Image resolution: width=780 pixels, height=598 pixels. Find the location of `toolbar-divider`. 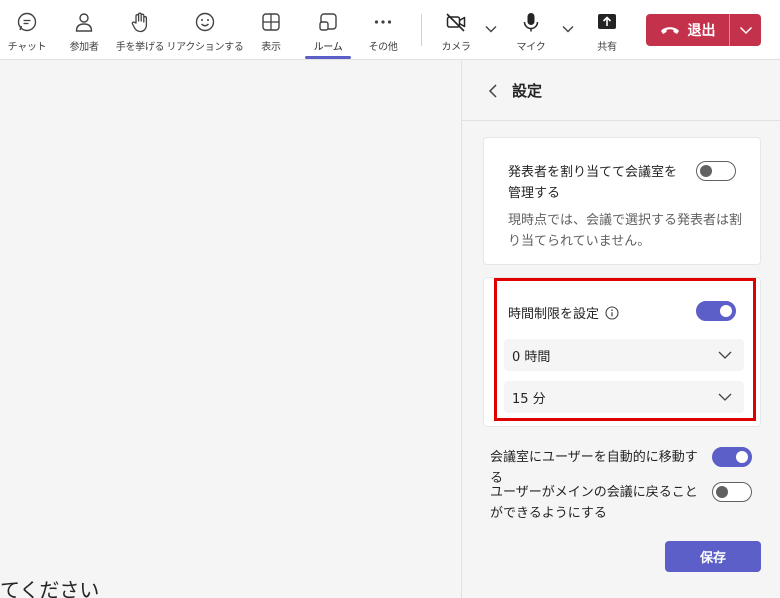

toolbar-divider is located at coordinates (421, 30).